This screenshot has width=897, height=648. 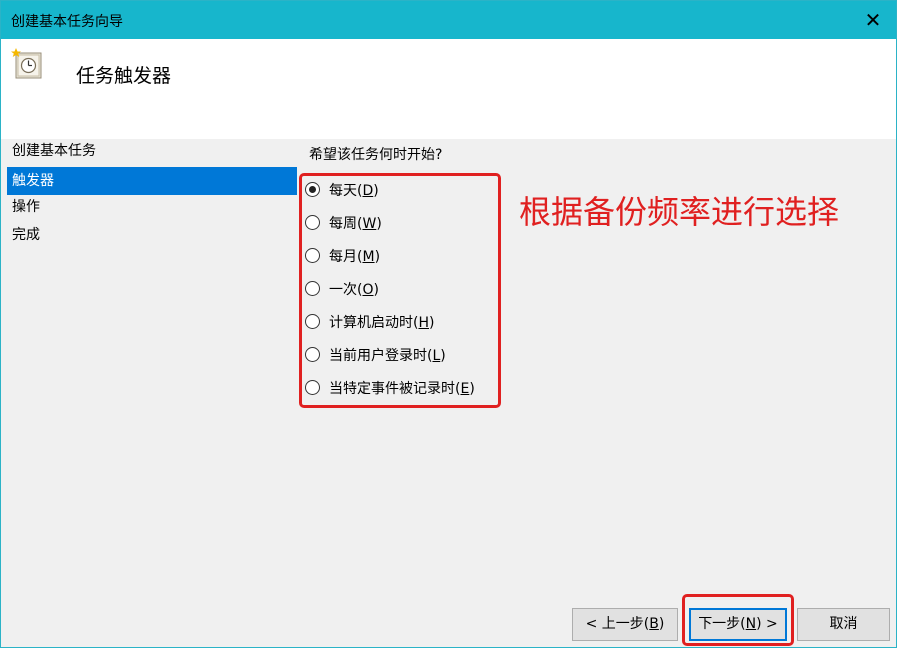 What do you see at coordinates (400, 290) in the screenshot?
I see `options-highlight-box` at bounding box center [400, 290].